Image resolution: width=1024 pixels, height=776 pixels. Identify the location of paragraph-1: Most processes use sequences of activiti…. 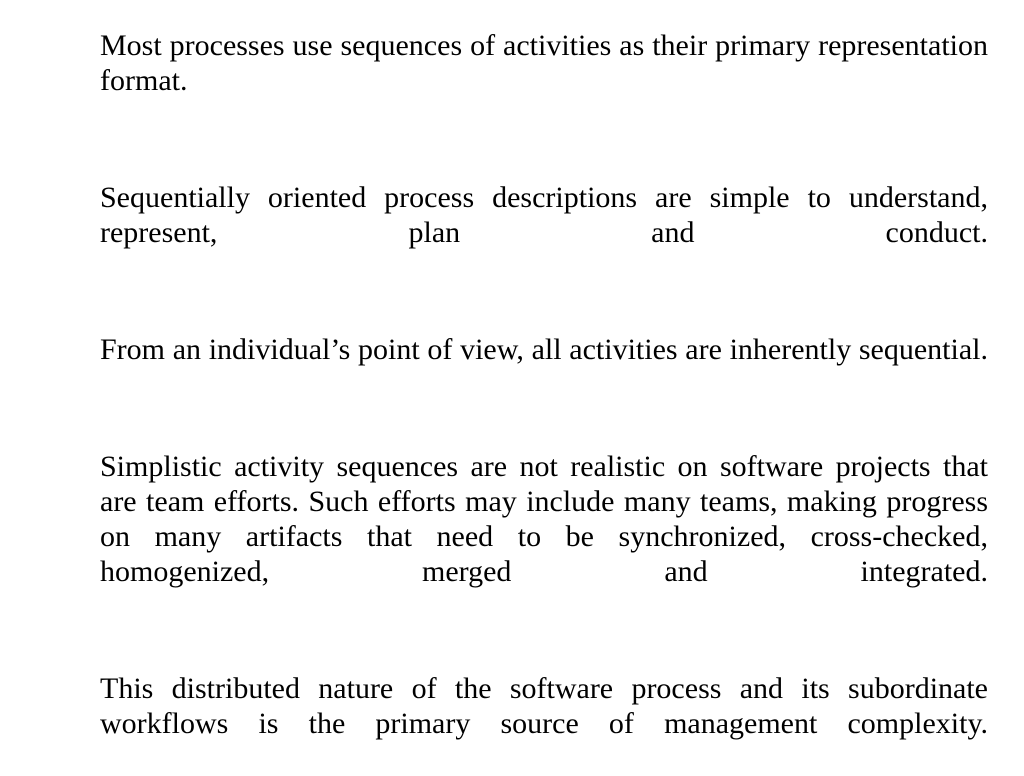
(544, 63).